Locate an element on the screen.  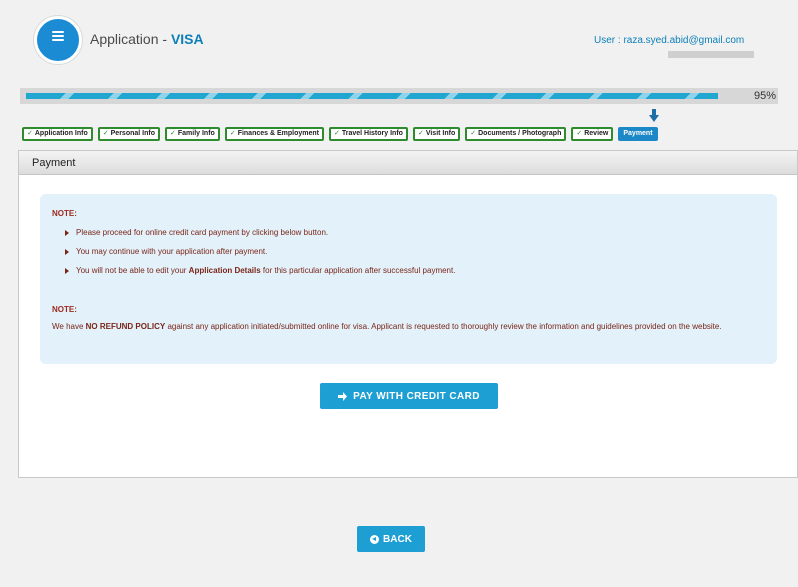
step-label: Review is located at coordinates (596, 133).